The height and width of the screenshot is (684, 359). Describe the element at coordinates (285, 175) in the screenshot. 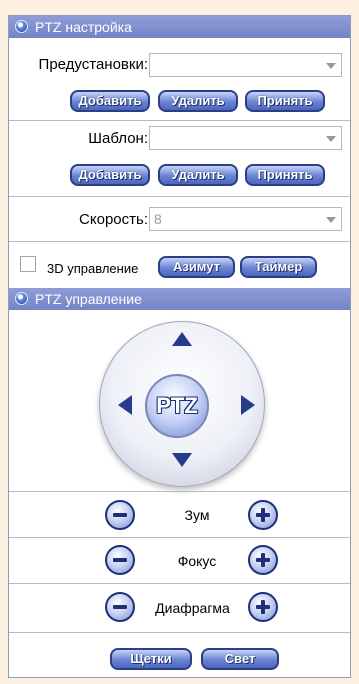

I see `apply-template-button: Принять` at that location.